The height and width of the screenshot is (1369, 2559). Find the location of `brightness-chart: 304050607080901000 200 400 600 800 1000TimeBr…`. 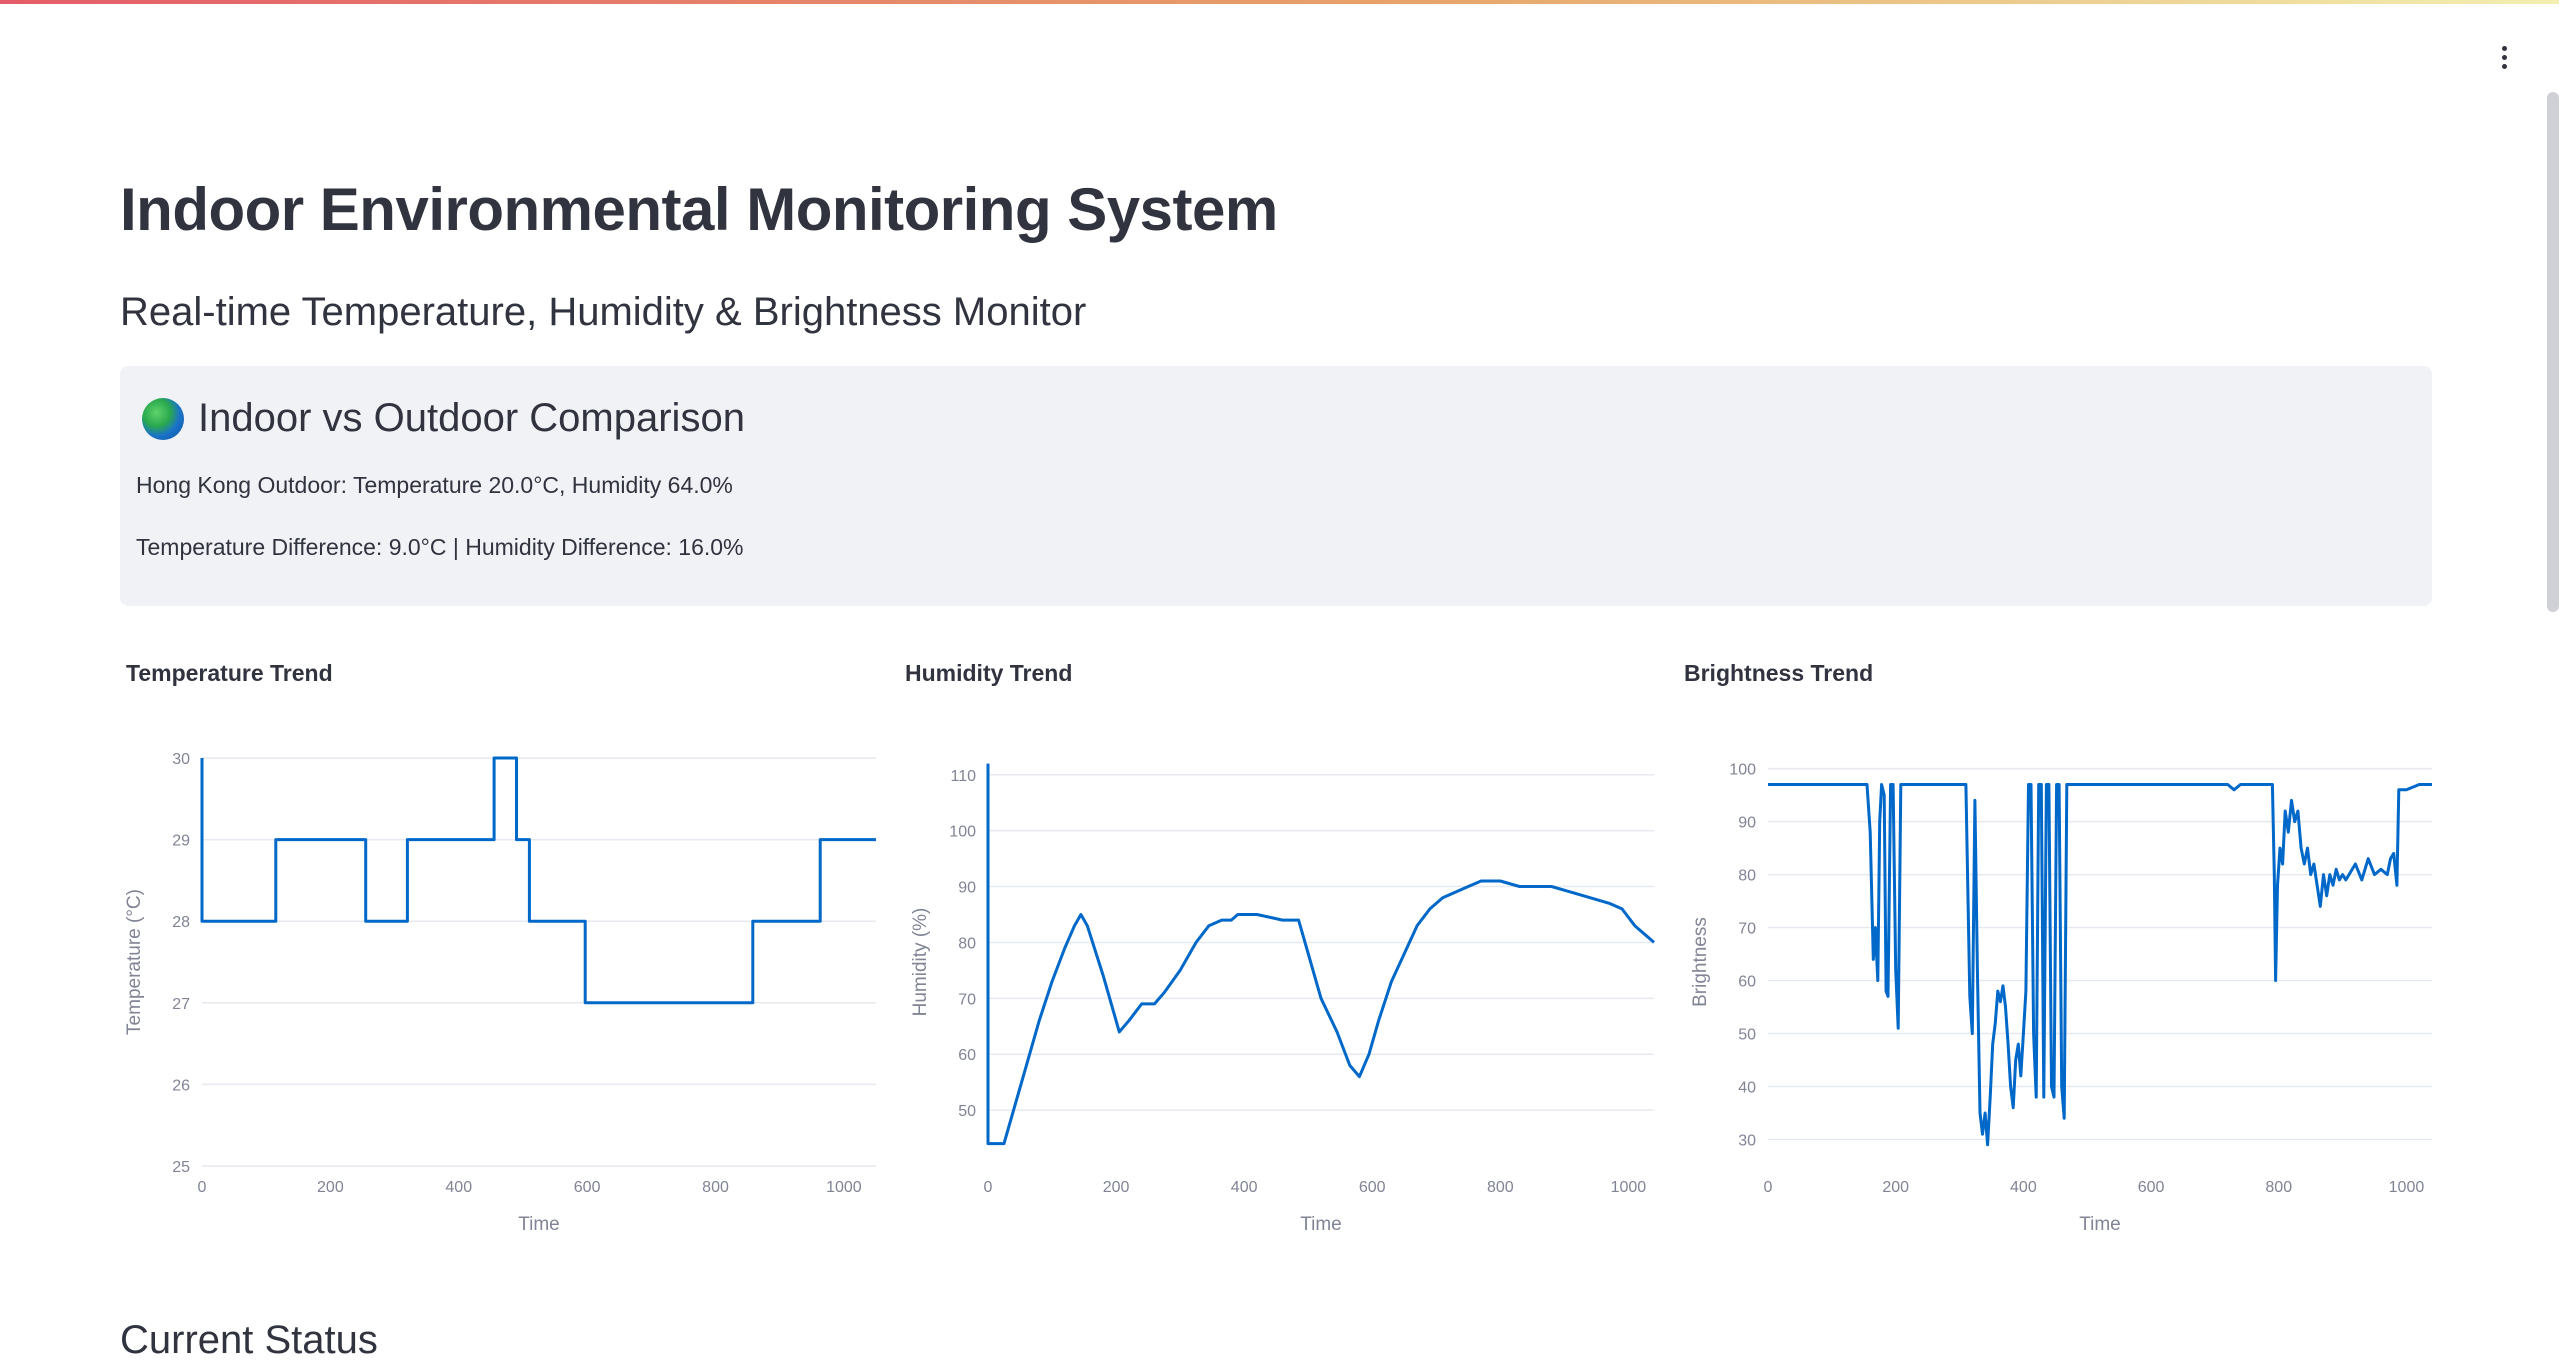

brightness-chart: 304050607080901000 200 400 600 800 1000TimeBr… is located at coordinates (2056, 990).